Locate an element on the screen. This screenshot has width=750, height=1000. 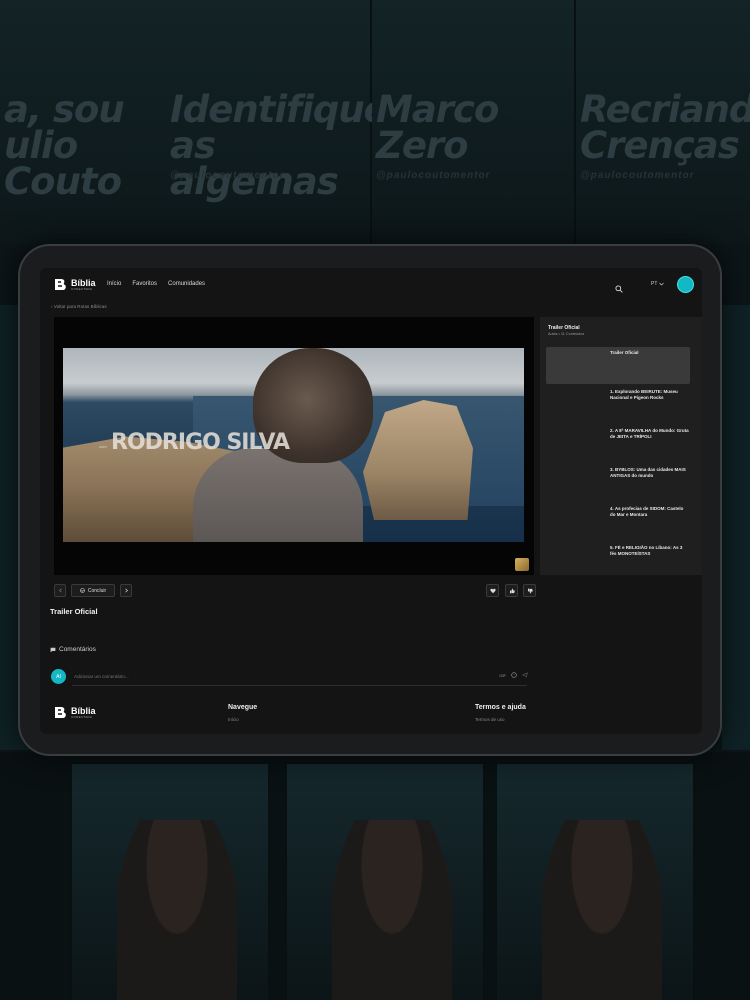
poster-title: Marco Zero is located at coordinates (437, 127).